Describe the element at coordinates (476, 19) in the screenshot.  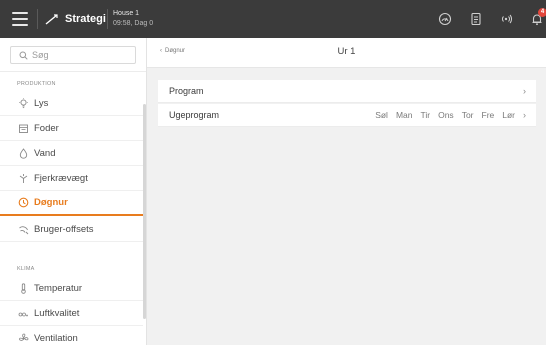
I see `document-icon` at that location.